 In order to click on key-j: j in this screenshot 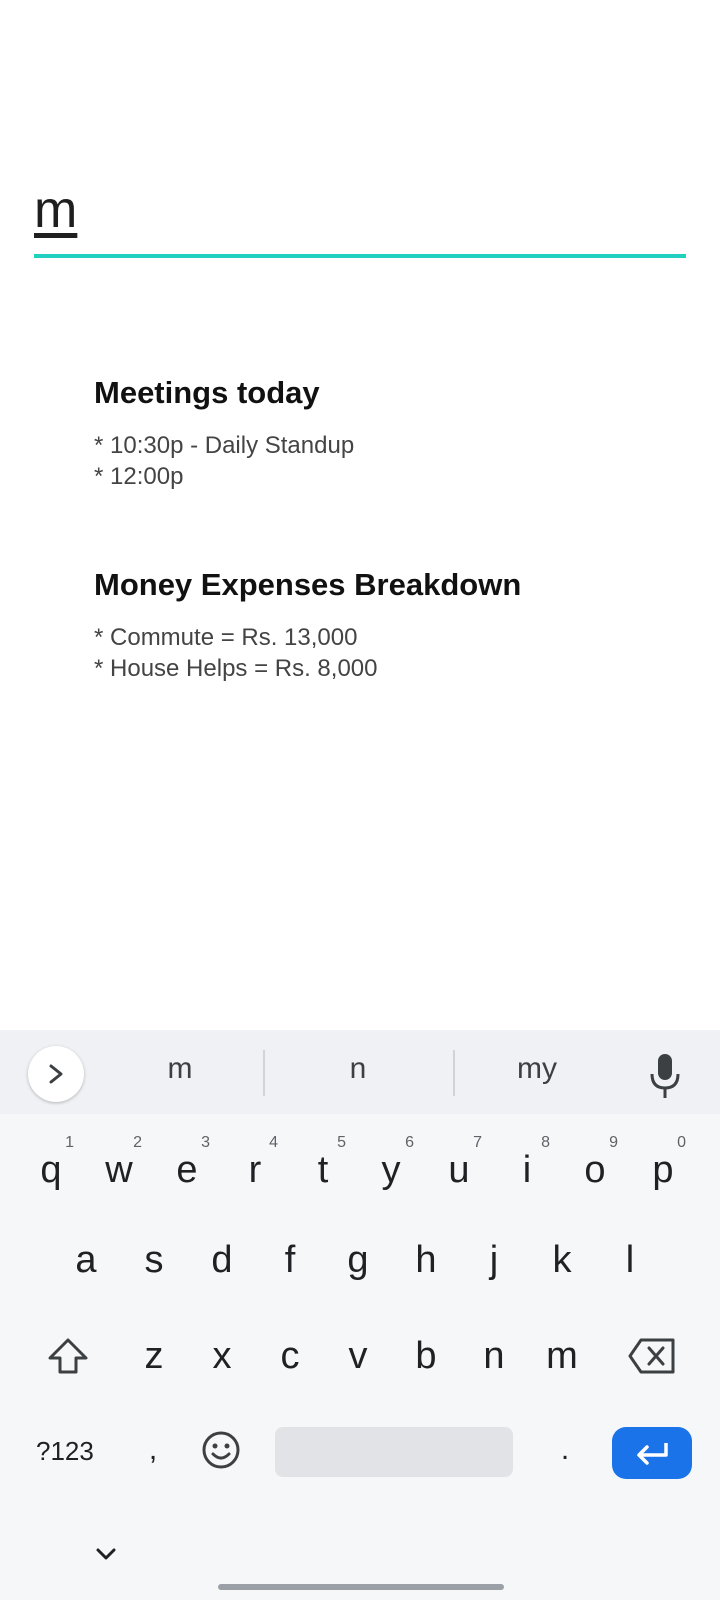, I will do `click(494, 1260)`.